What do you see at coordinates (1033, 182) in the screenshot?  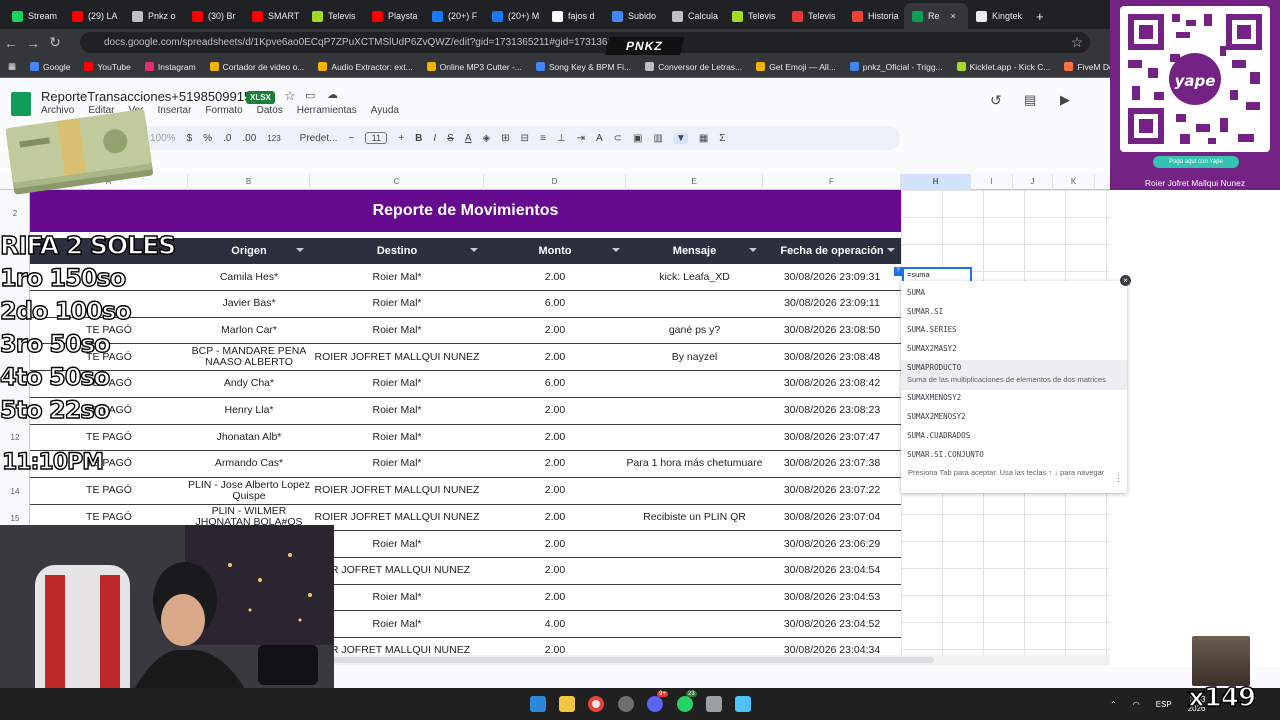 I see `column-header: J` at bounding box center [1033, 182].